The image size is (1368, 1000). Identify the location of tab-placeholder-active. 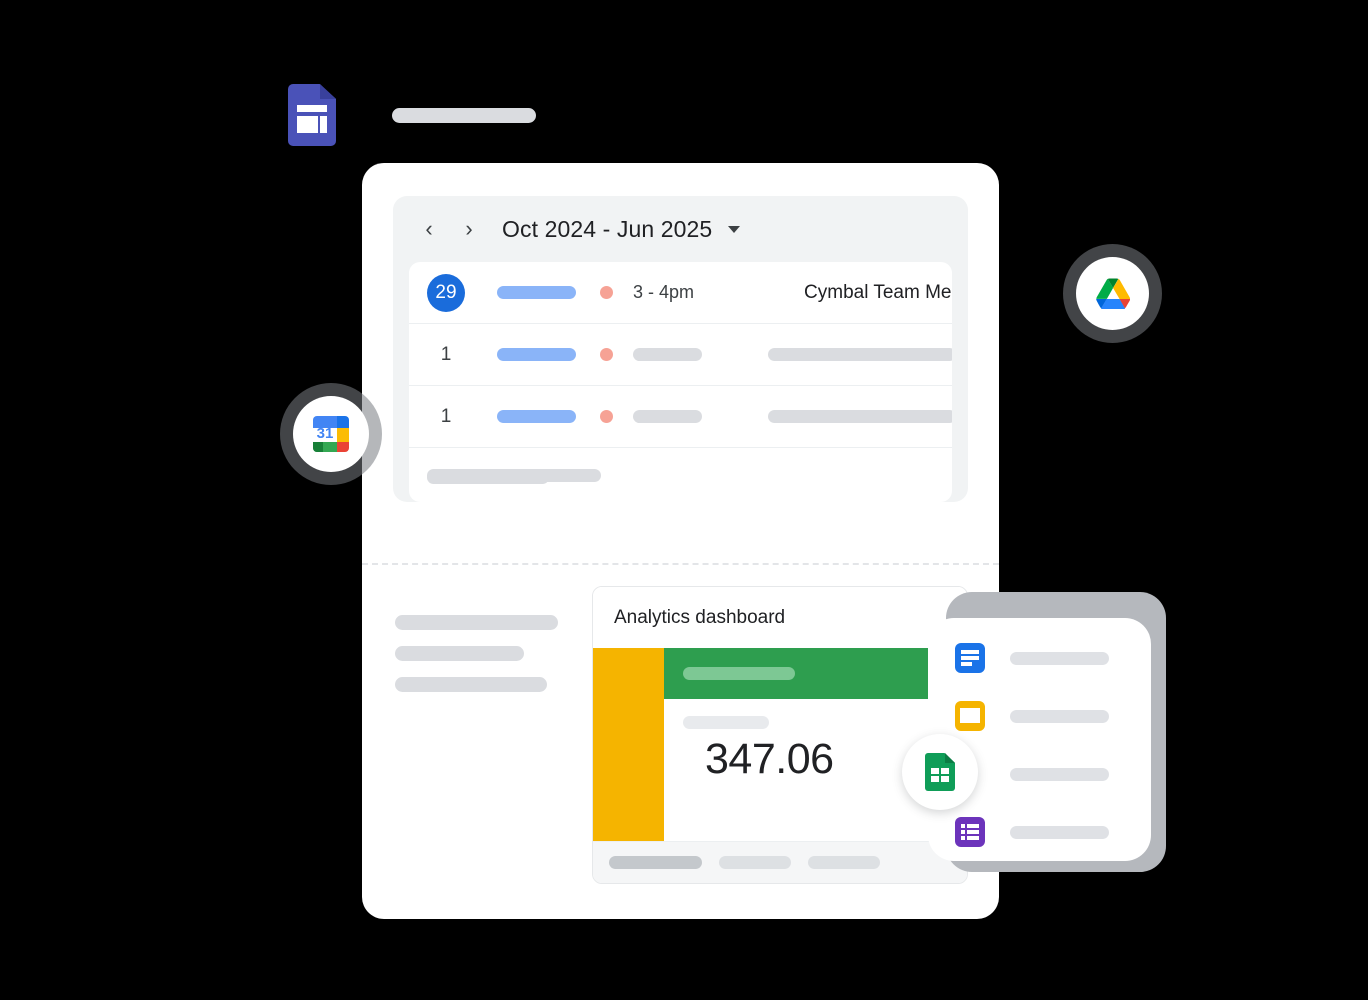
(655, 862).